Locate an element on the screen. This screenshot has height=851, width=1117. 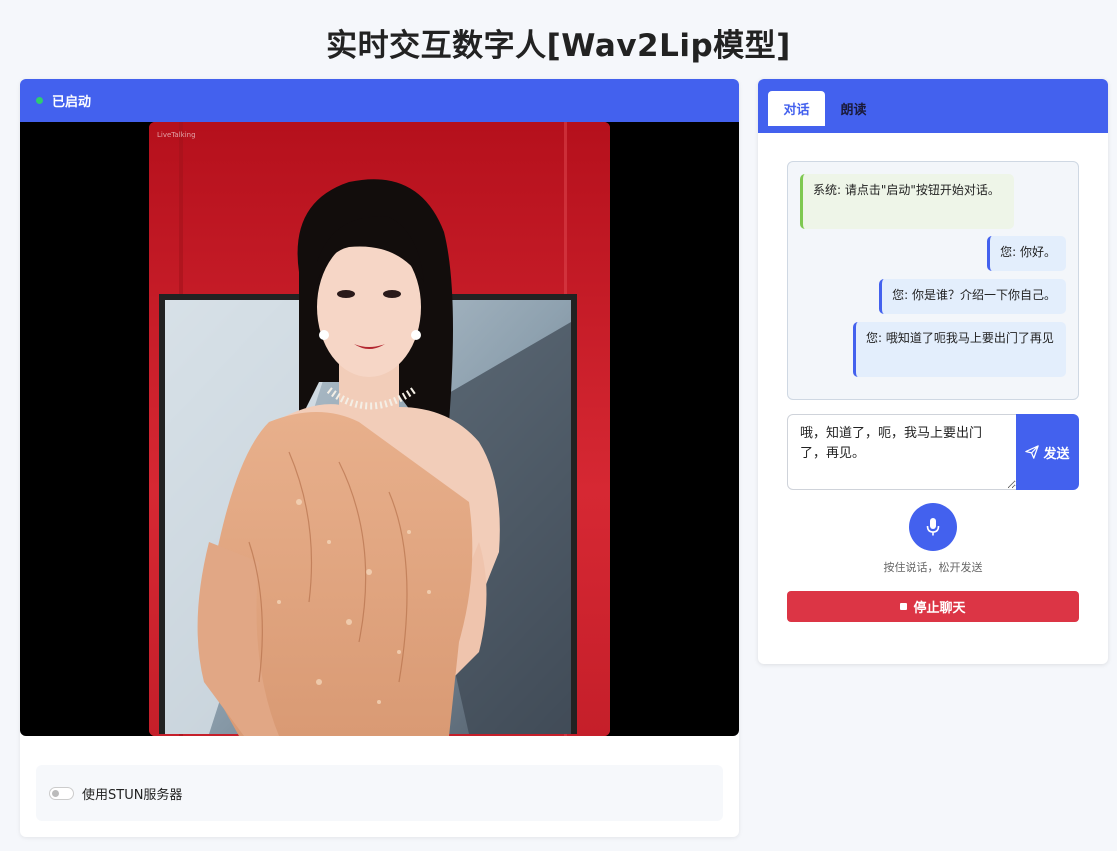
toggle-knob-icon is located at coordinates (55, 793).